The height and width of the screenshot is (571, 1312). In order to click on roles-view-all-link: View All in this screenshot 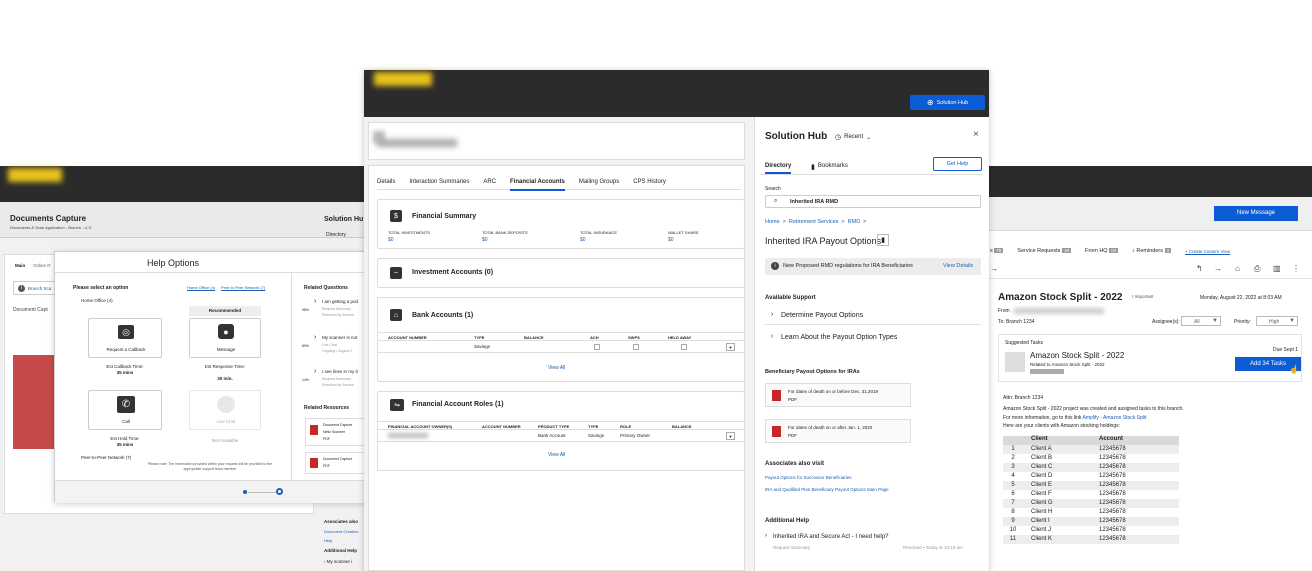, I will do `click(556, 455)`.